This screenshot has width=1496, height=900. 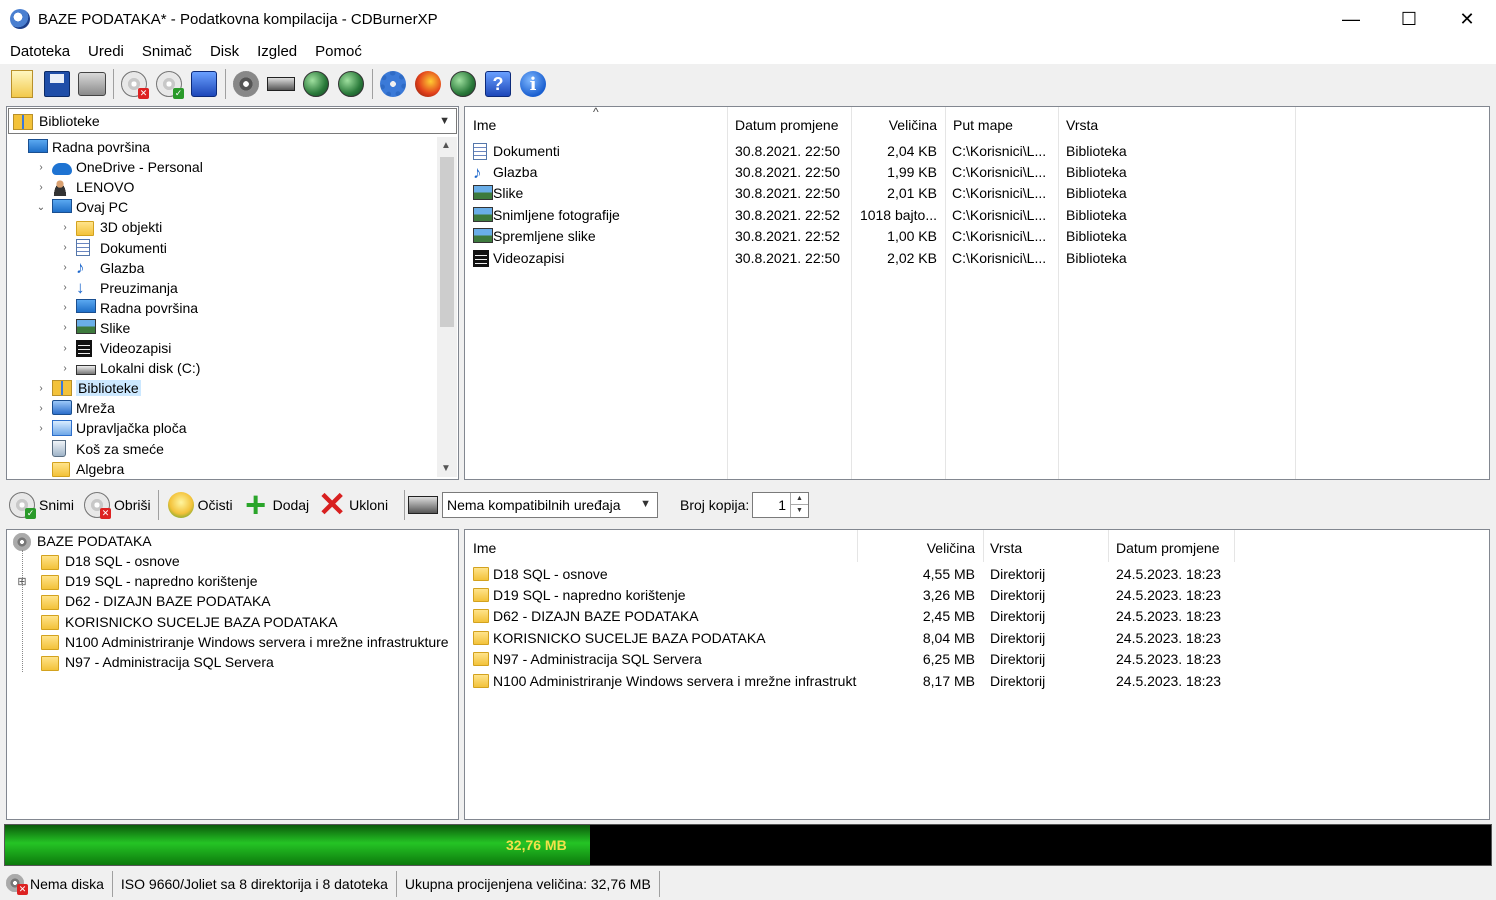 I want to click on settings-button, so click(x=393, y=84).